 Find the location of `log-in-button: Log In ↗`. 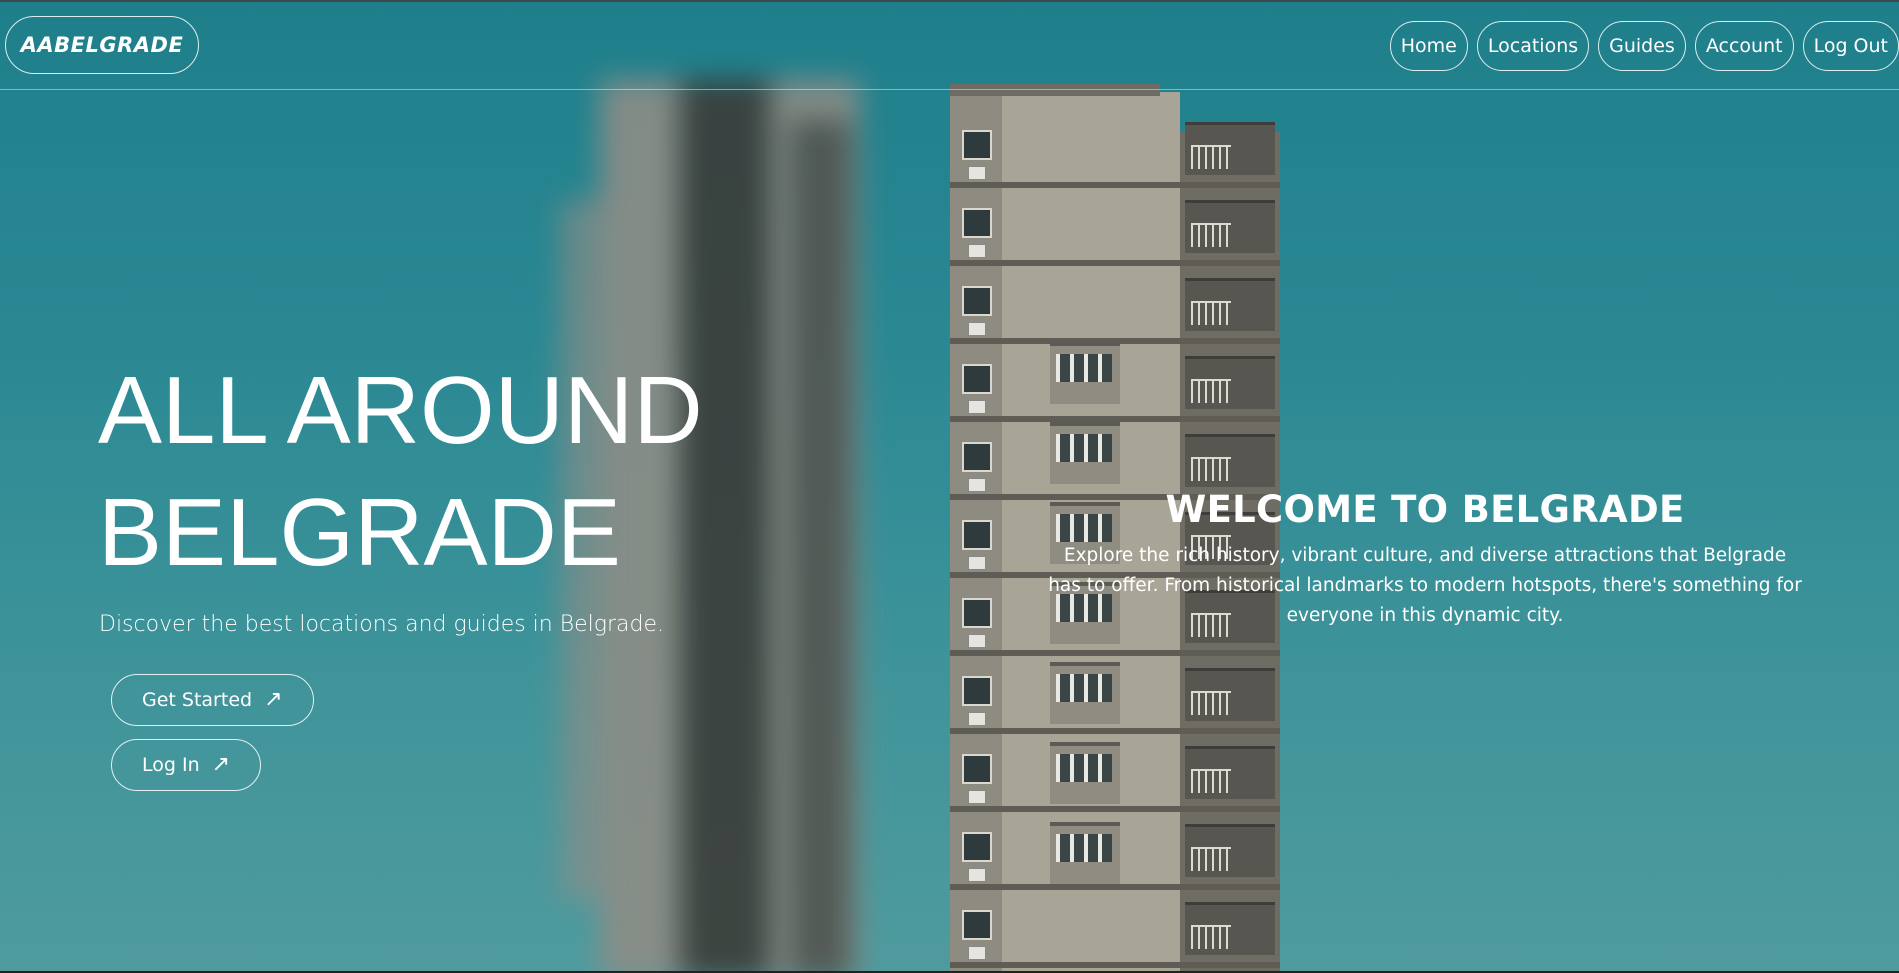

log-in-button: Log In ↗ is located at coordinates (186, 765).